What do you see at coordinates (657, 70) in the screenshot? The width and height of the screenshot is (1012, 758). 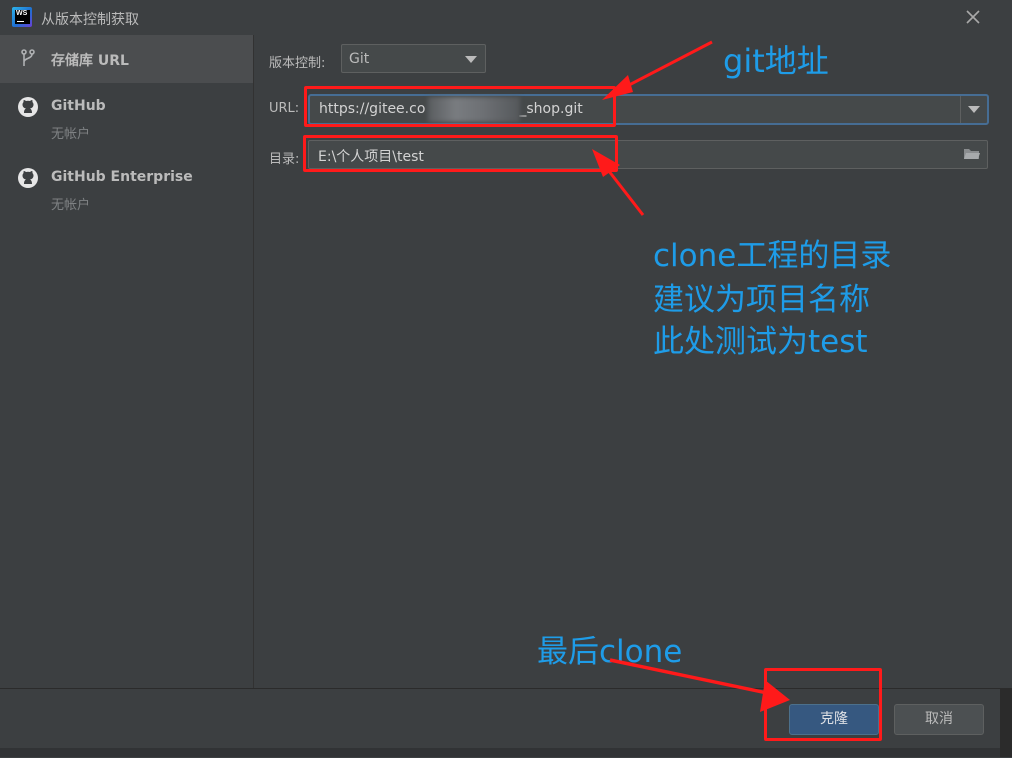 I see `arrow-to-url` at bounding box center [657, 70].